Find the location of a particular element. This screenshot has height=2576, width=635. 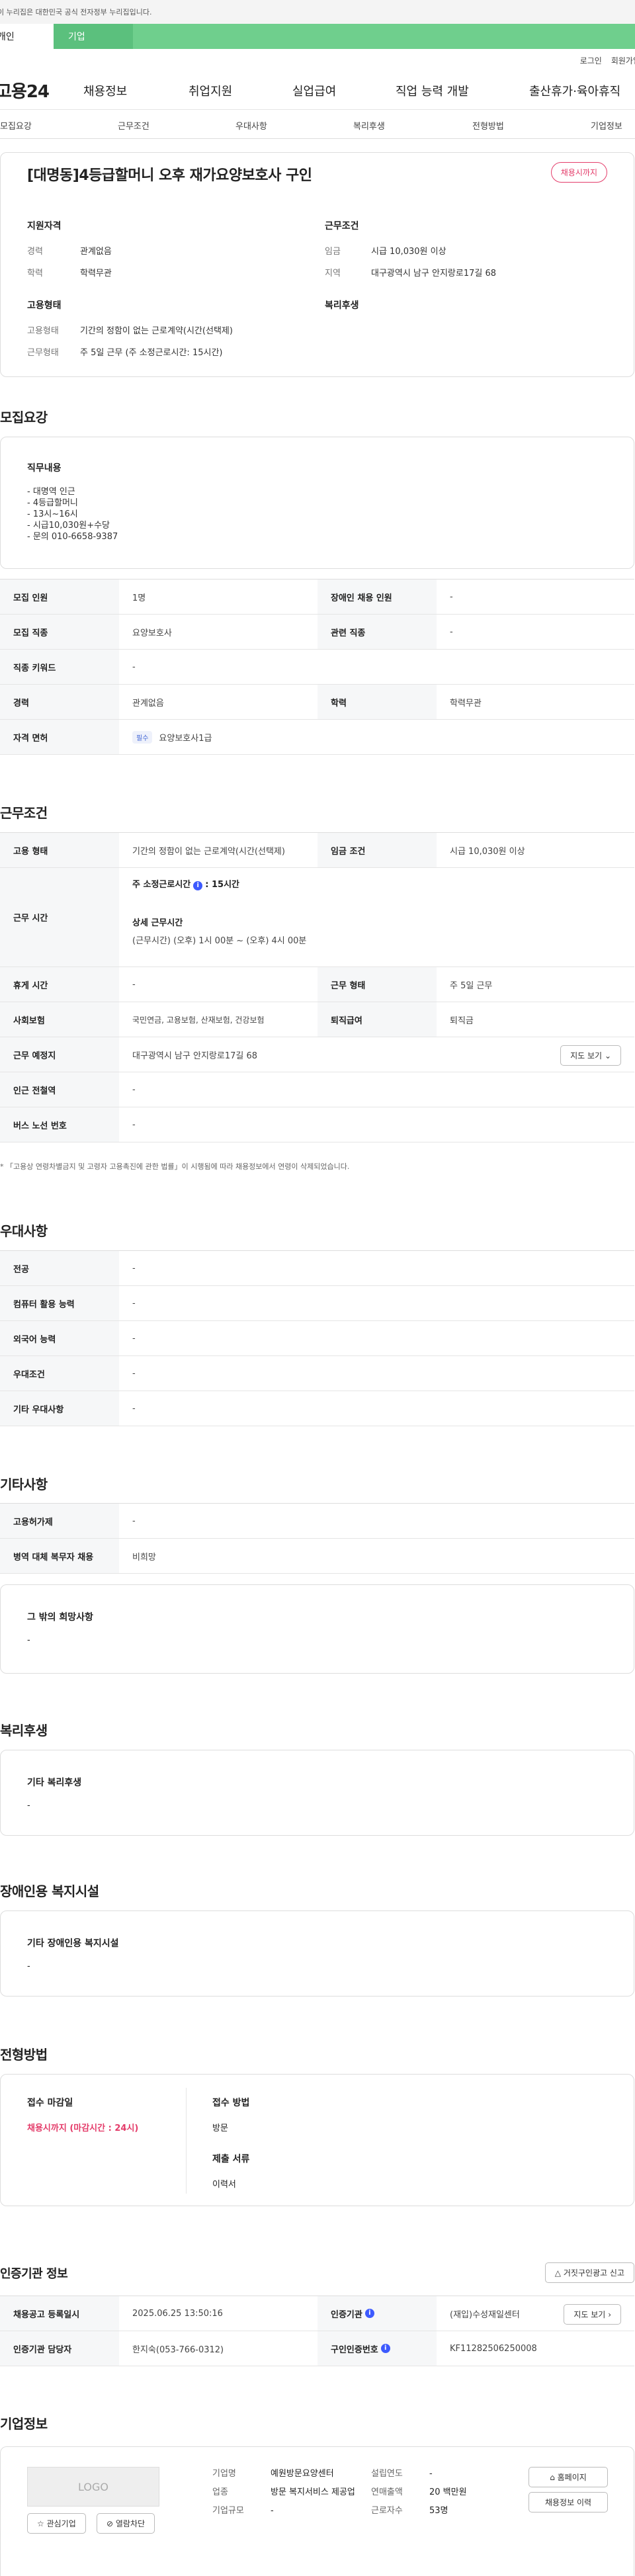

table-row: 직종 키워드 - is located at coordinates (317, 667).